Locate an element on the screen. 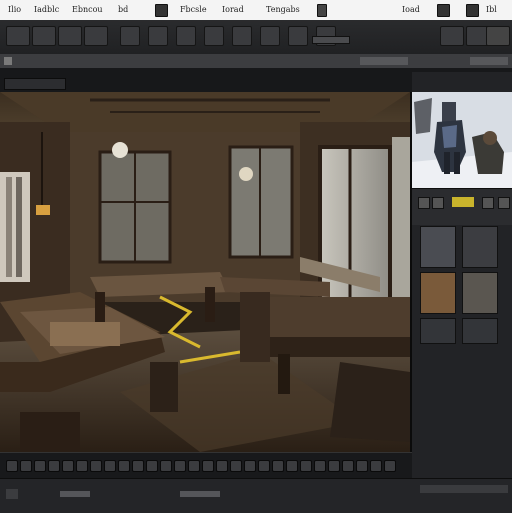  menu-item-6: Iorad is located at coordinates (233, 9).